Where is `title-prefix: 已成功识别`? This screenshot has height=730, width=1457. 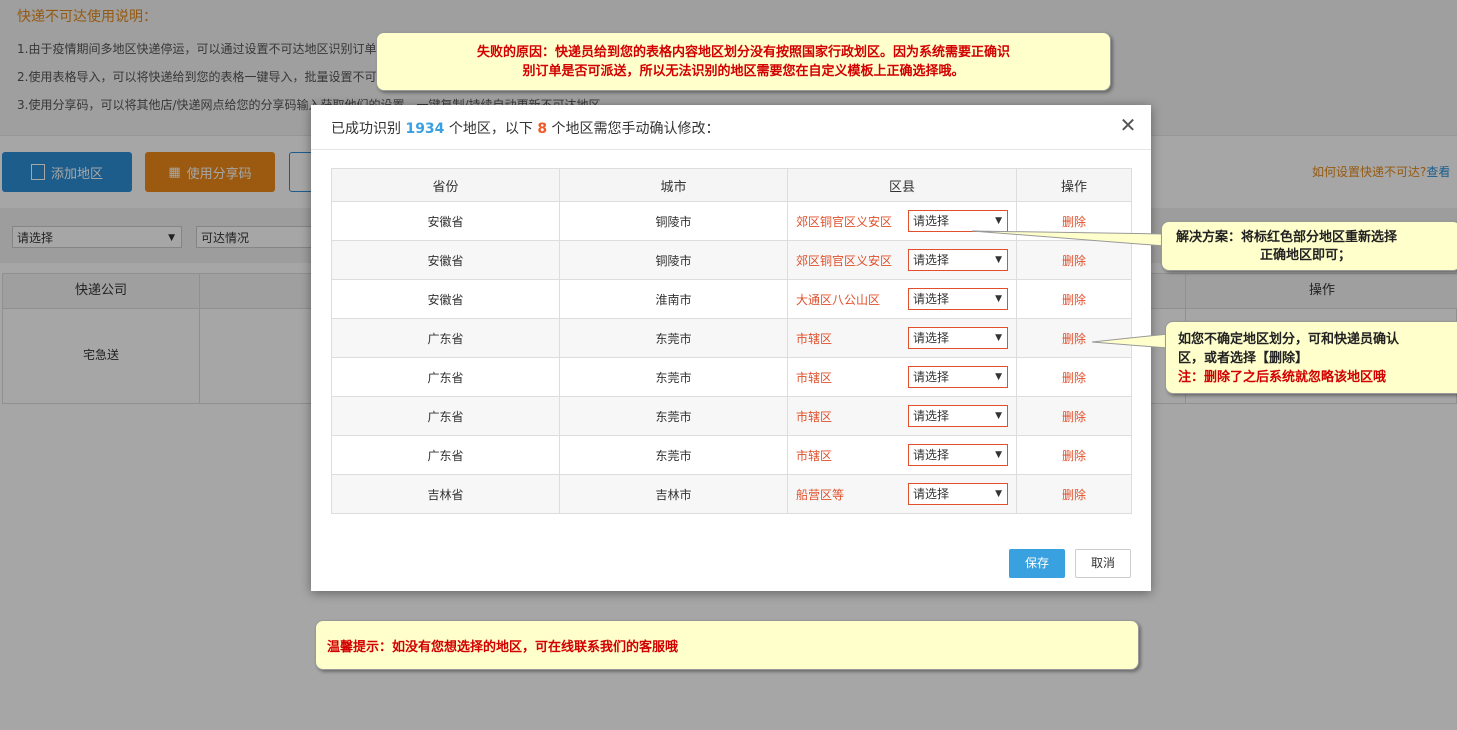 title-prefix: 已成功识别 is located at coordinates (366, 129).